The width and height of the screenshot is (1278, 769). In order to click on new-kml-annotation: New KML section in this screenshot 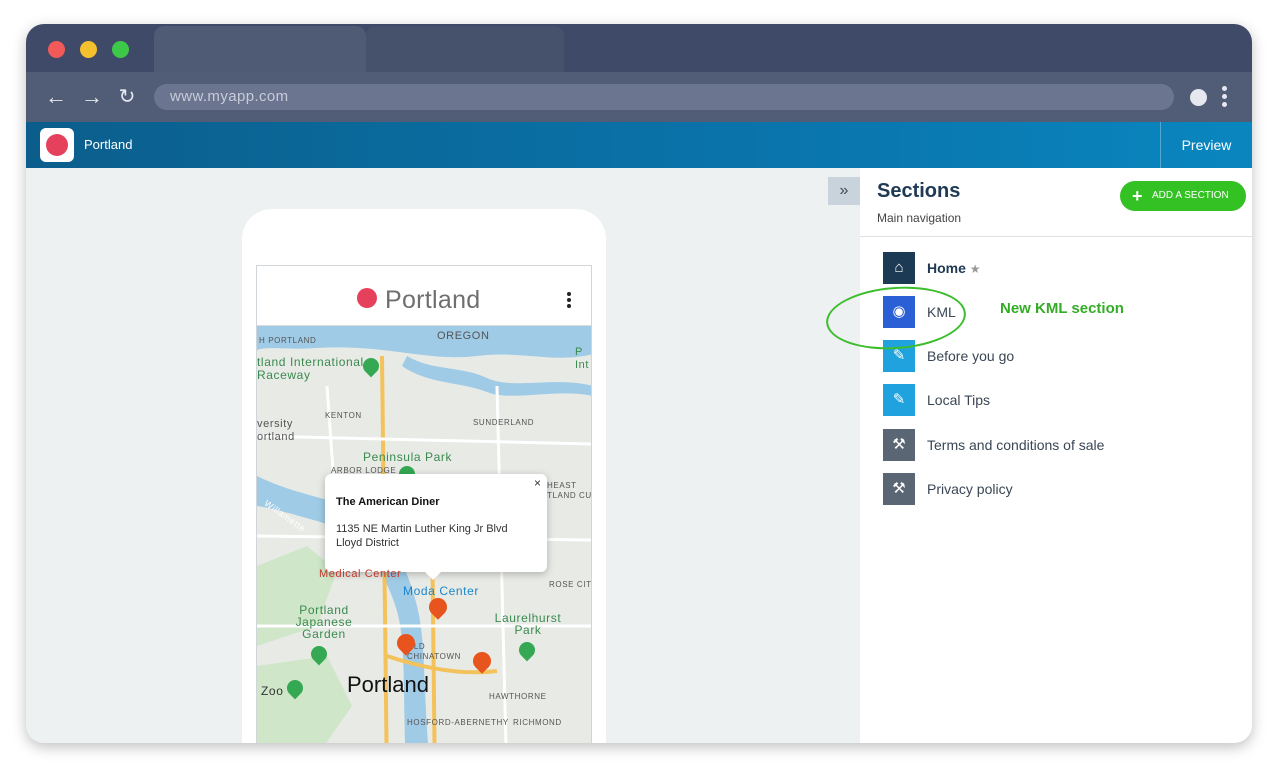, I will do `click(1062, 308)`.